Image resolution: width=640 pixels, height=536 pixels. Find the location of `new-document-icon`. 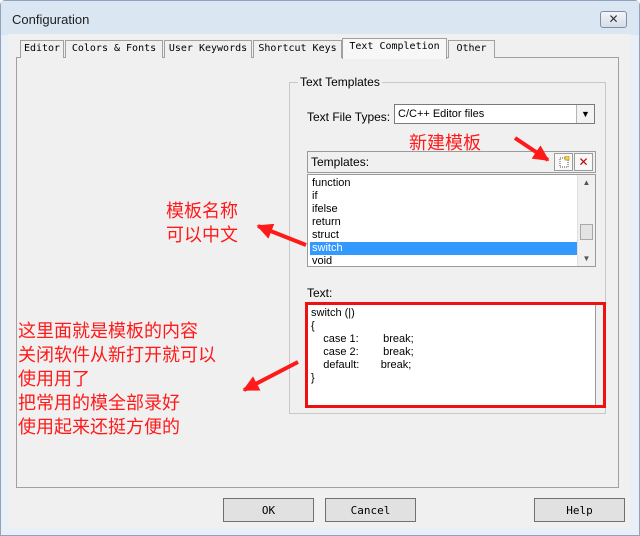

new-document-icon is located at coordinates (564, 161).